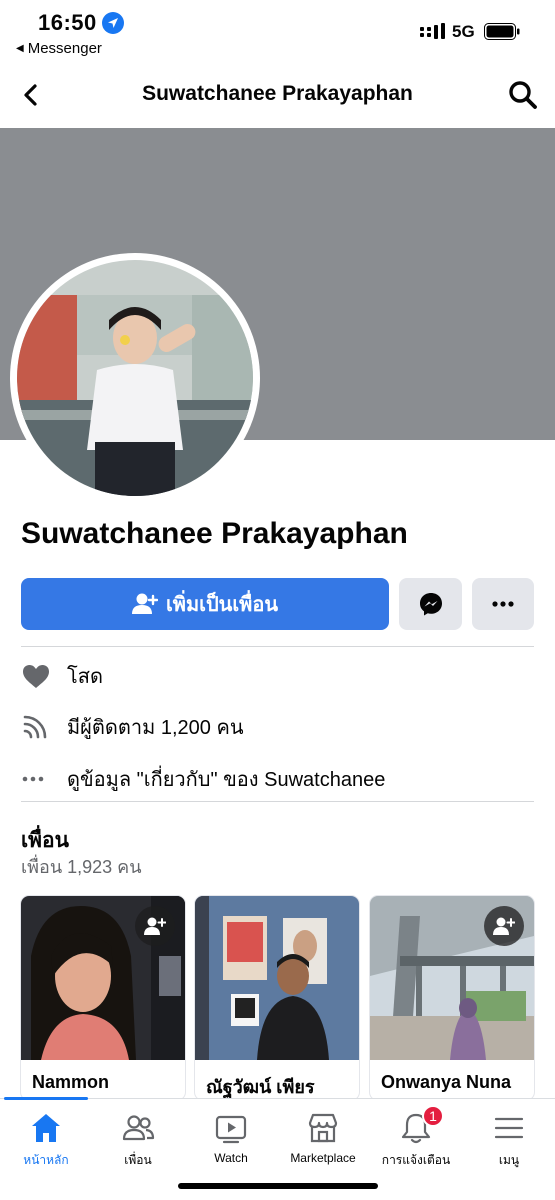 The height and width of the screenshot is (1200, 555). What do you see at coordinates (278, 1186) in the screenshot?
I see `home-indicator` at bounding box center [278, 1186].